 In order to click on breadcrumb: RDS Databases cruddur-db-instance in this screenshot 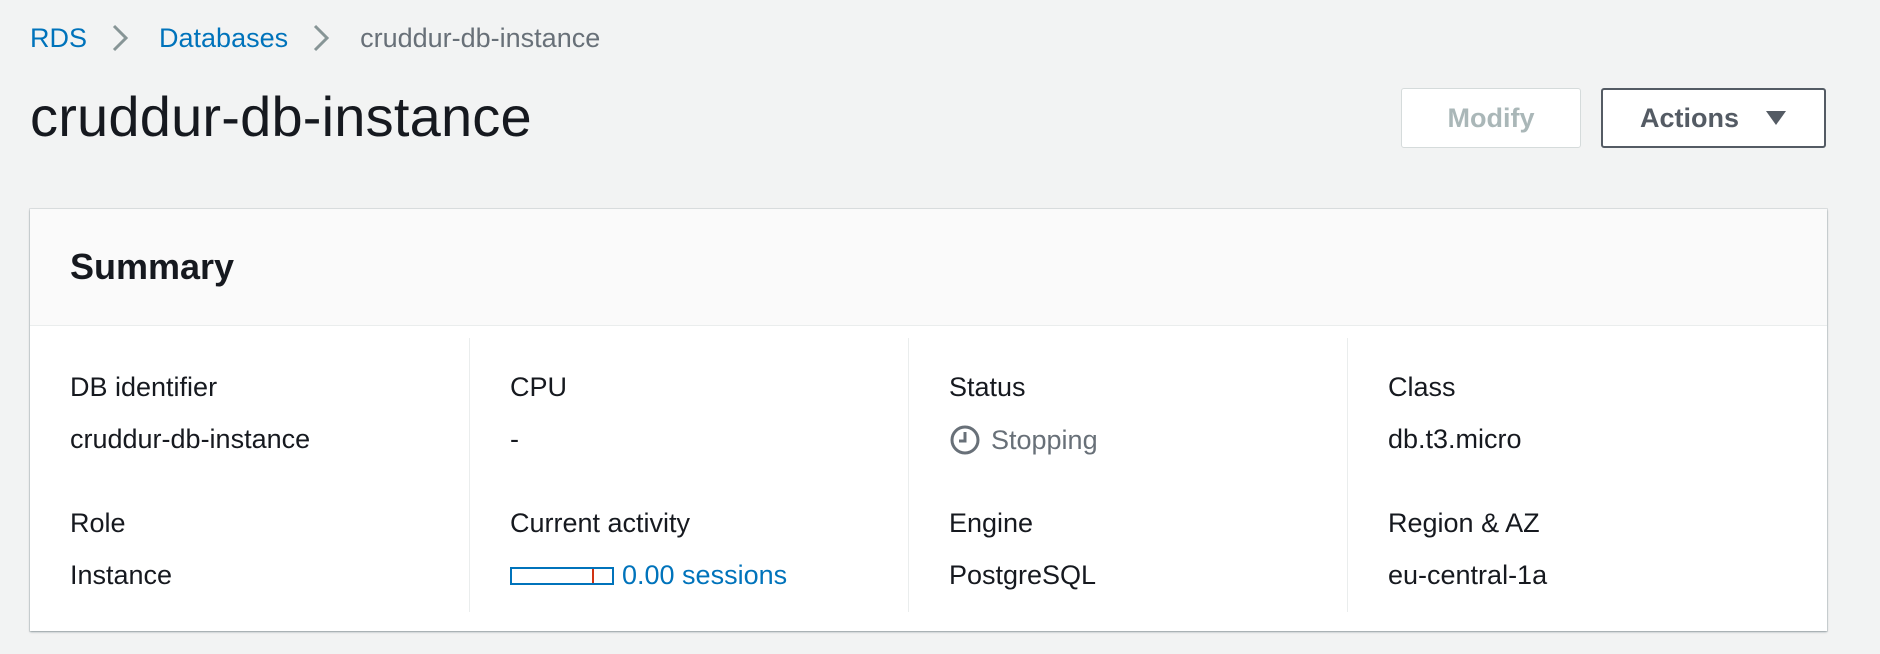, I will do `click(315, 38)`.